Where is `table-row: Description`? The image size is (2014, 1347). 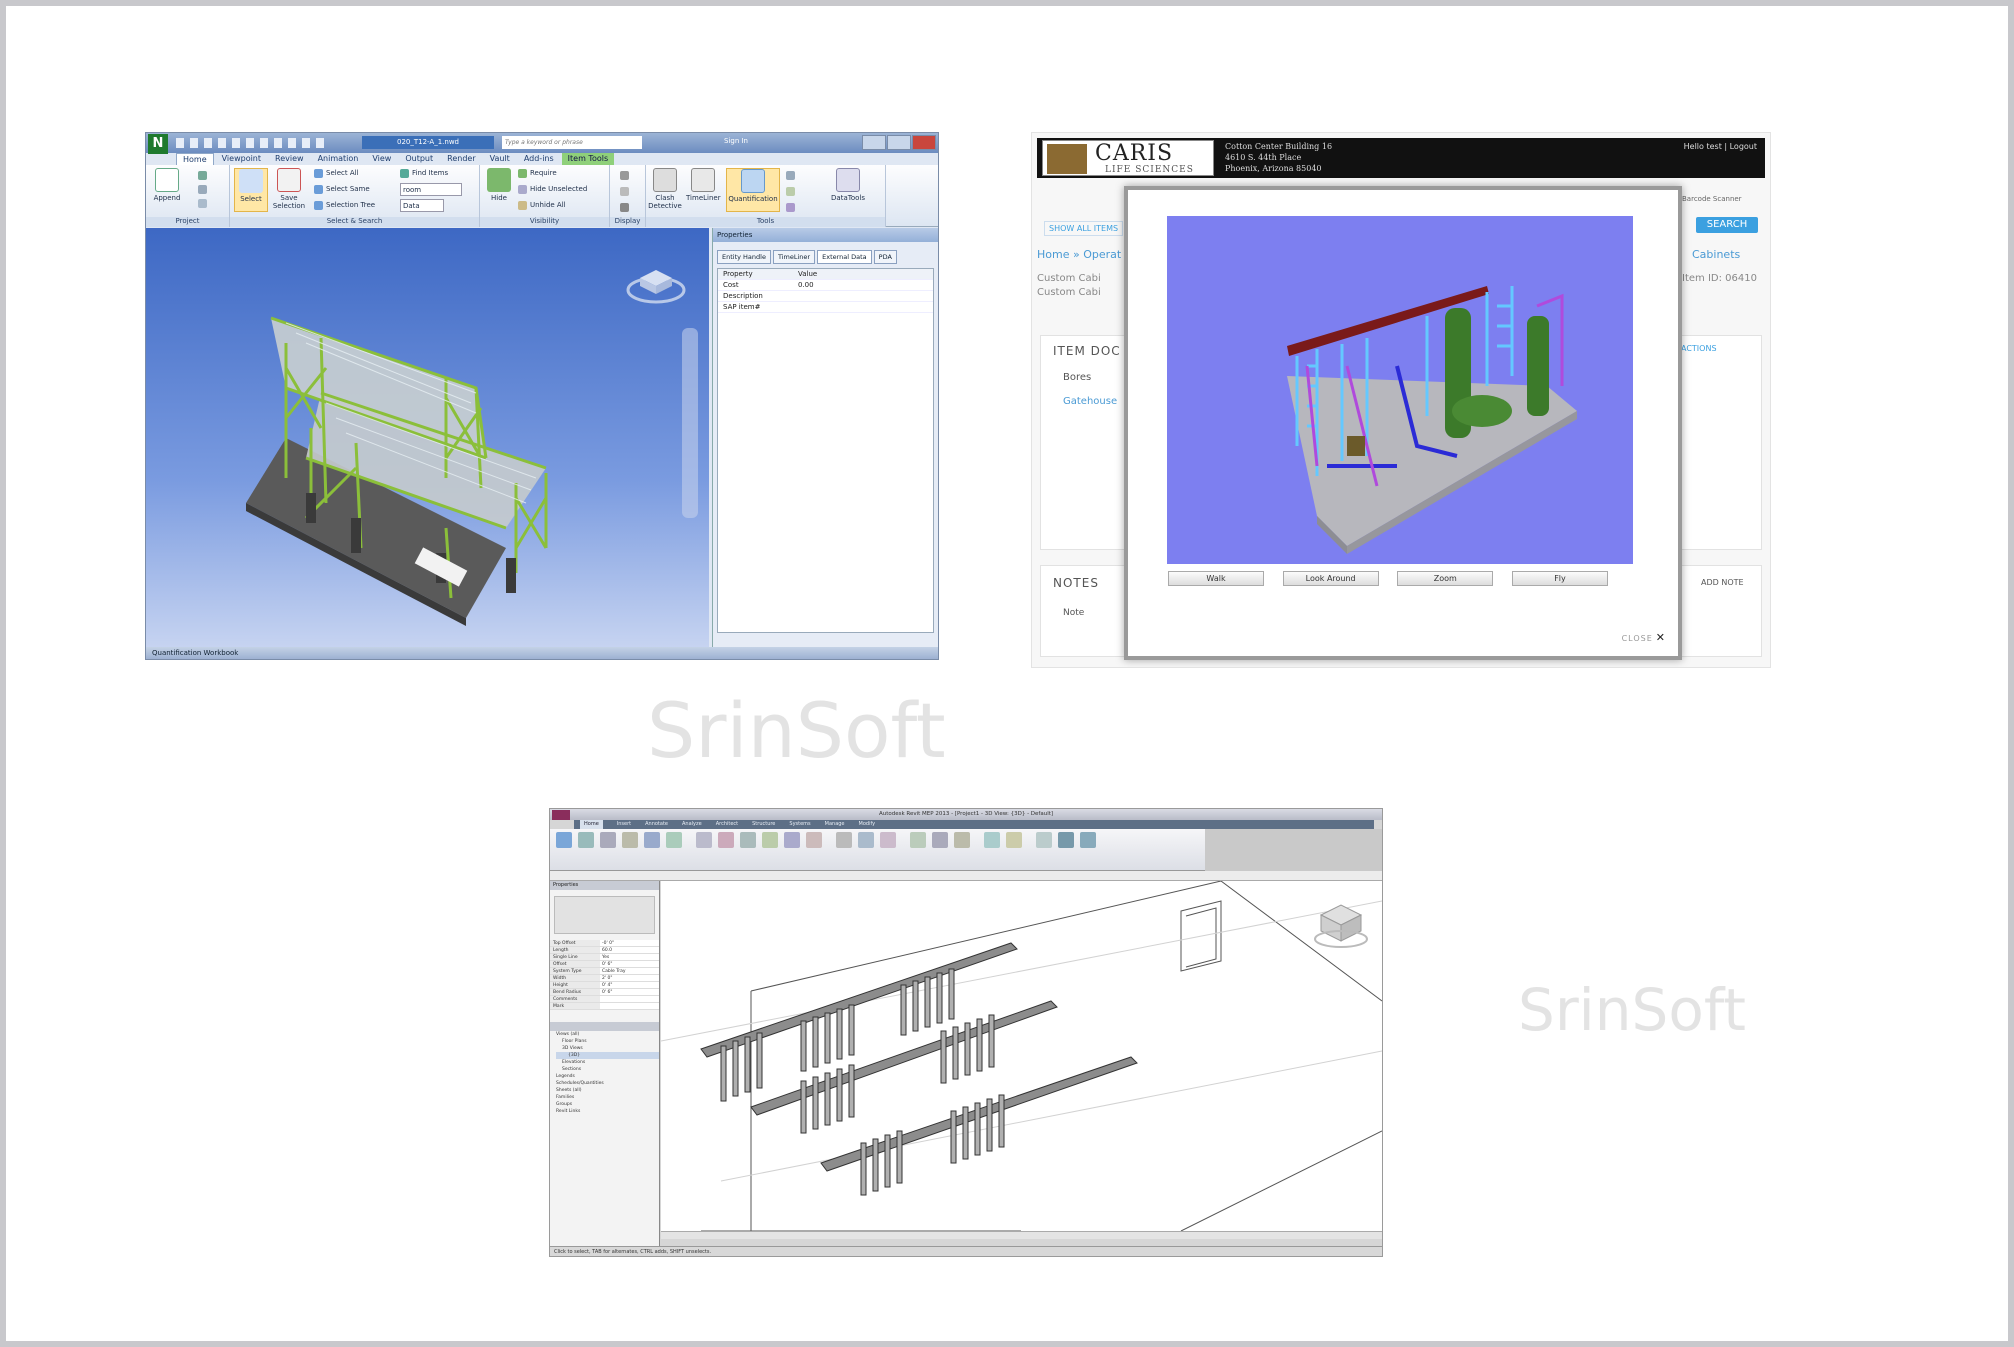 table-row: Description is located at coordinates (825, 296).